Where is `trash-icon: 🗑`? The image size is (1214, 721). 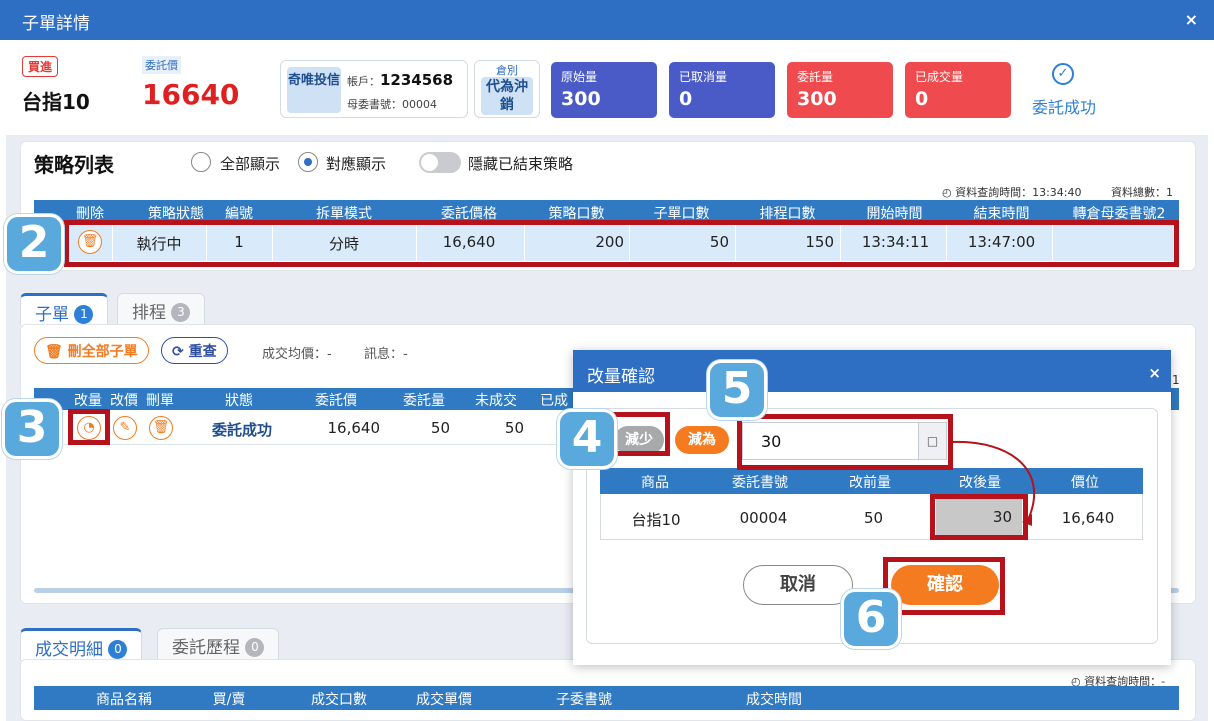 trash-icon: 🗑 is located at coordinates (161, 428).